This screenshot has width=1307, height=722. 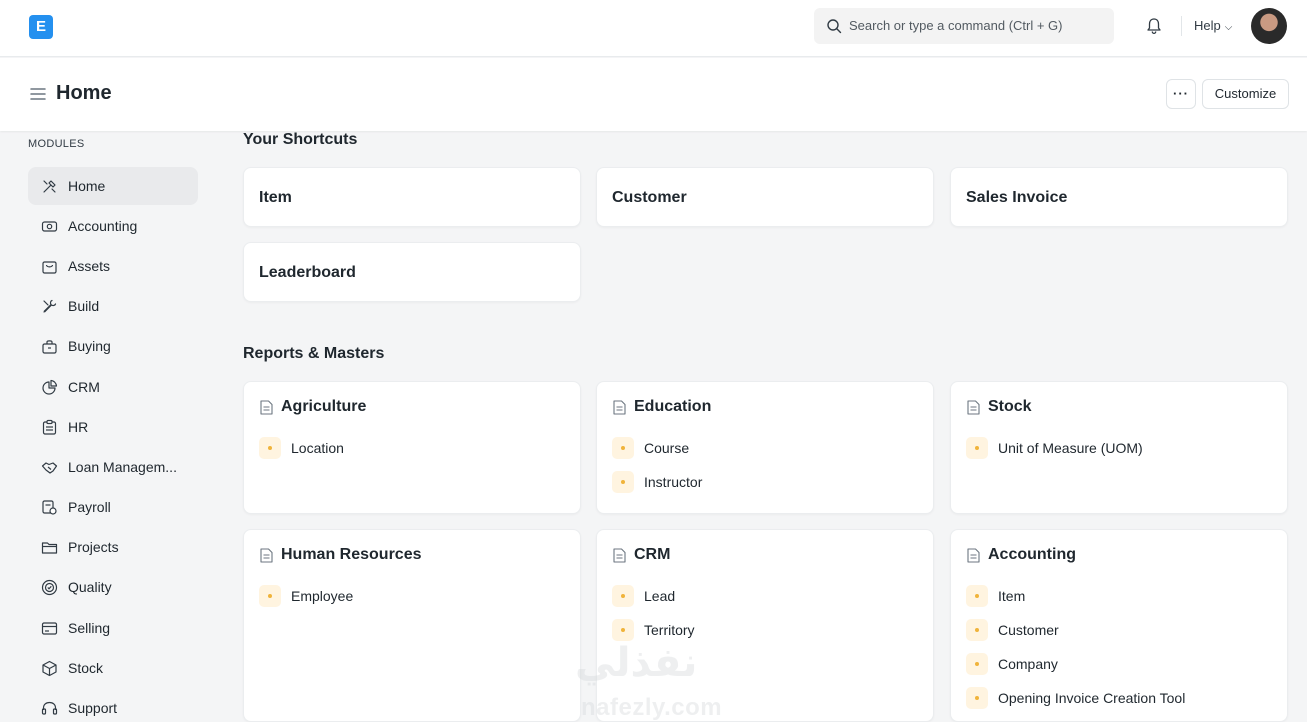 What do you see at coordinates (49, 186) in the screenshot?
I see `tools-icon` at bounding box center [49, 186].